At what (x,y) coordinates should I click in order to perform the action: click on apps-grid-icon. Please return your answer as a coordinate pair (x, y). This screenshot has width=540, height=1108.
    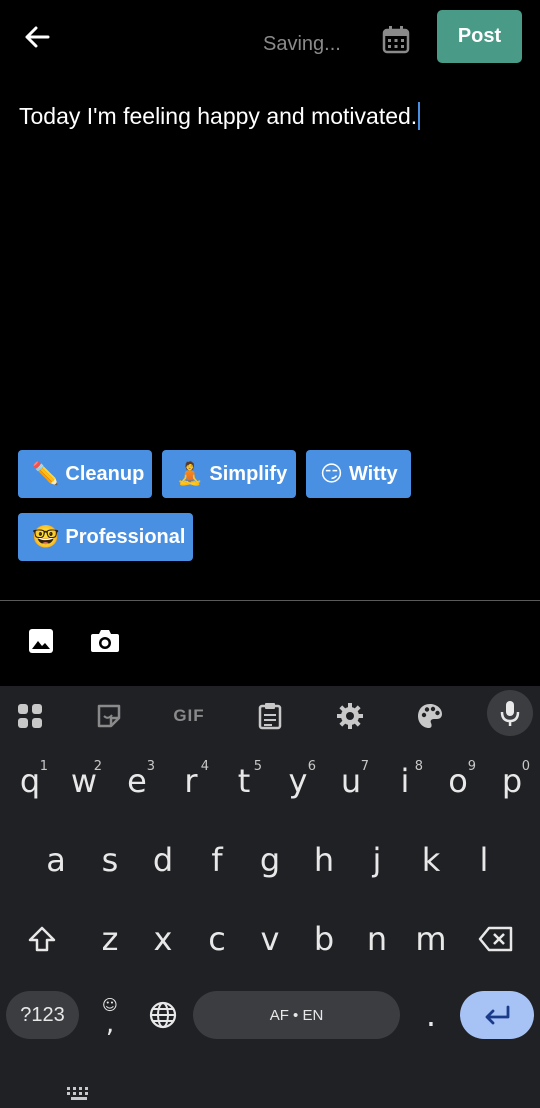
    Looking at the image, I should click on (30, 716).